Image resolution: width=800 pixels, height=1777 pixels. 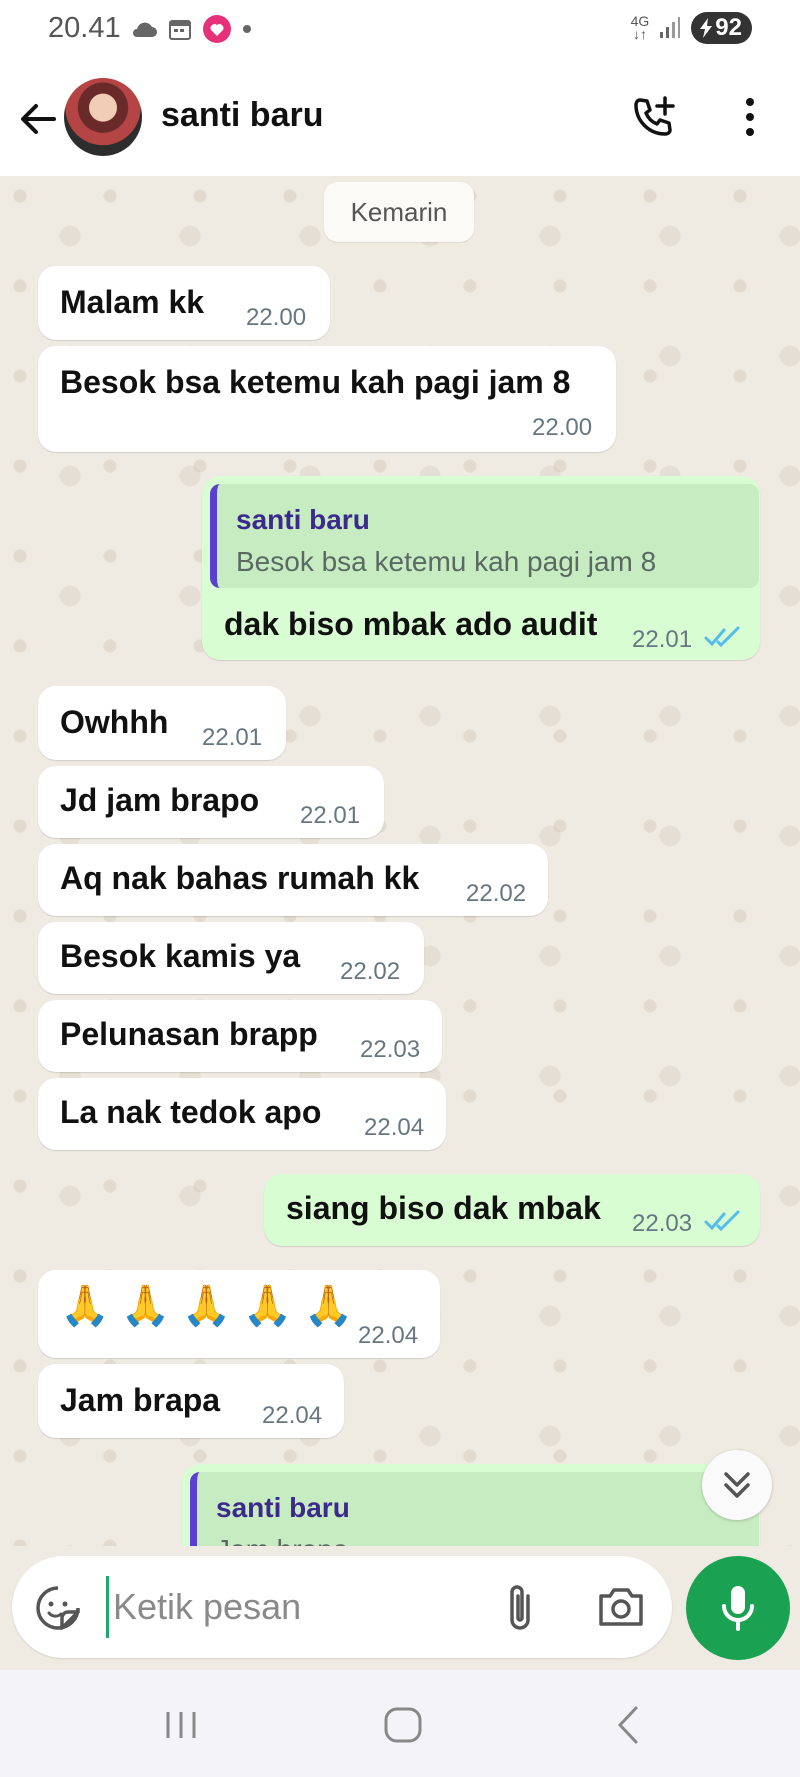 What do you see at coordinates (58, 1608) in the screenshot?
I see `sticker-icon` at bounding box center [58, 1608].